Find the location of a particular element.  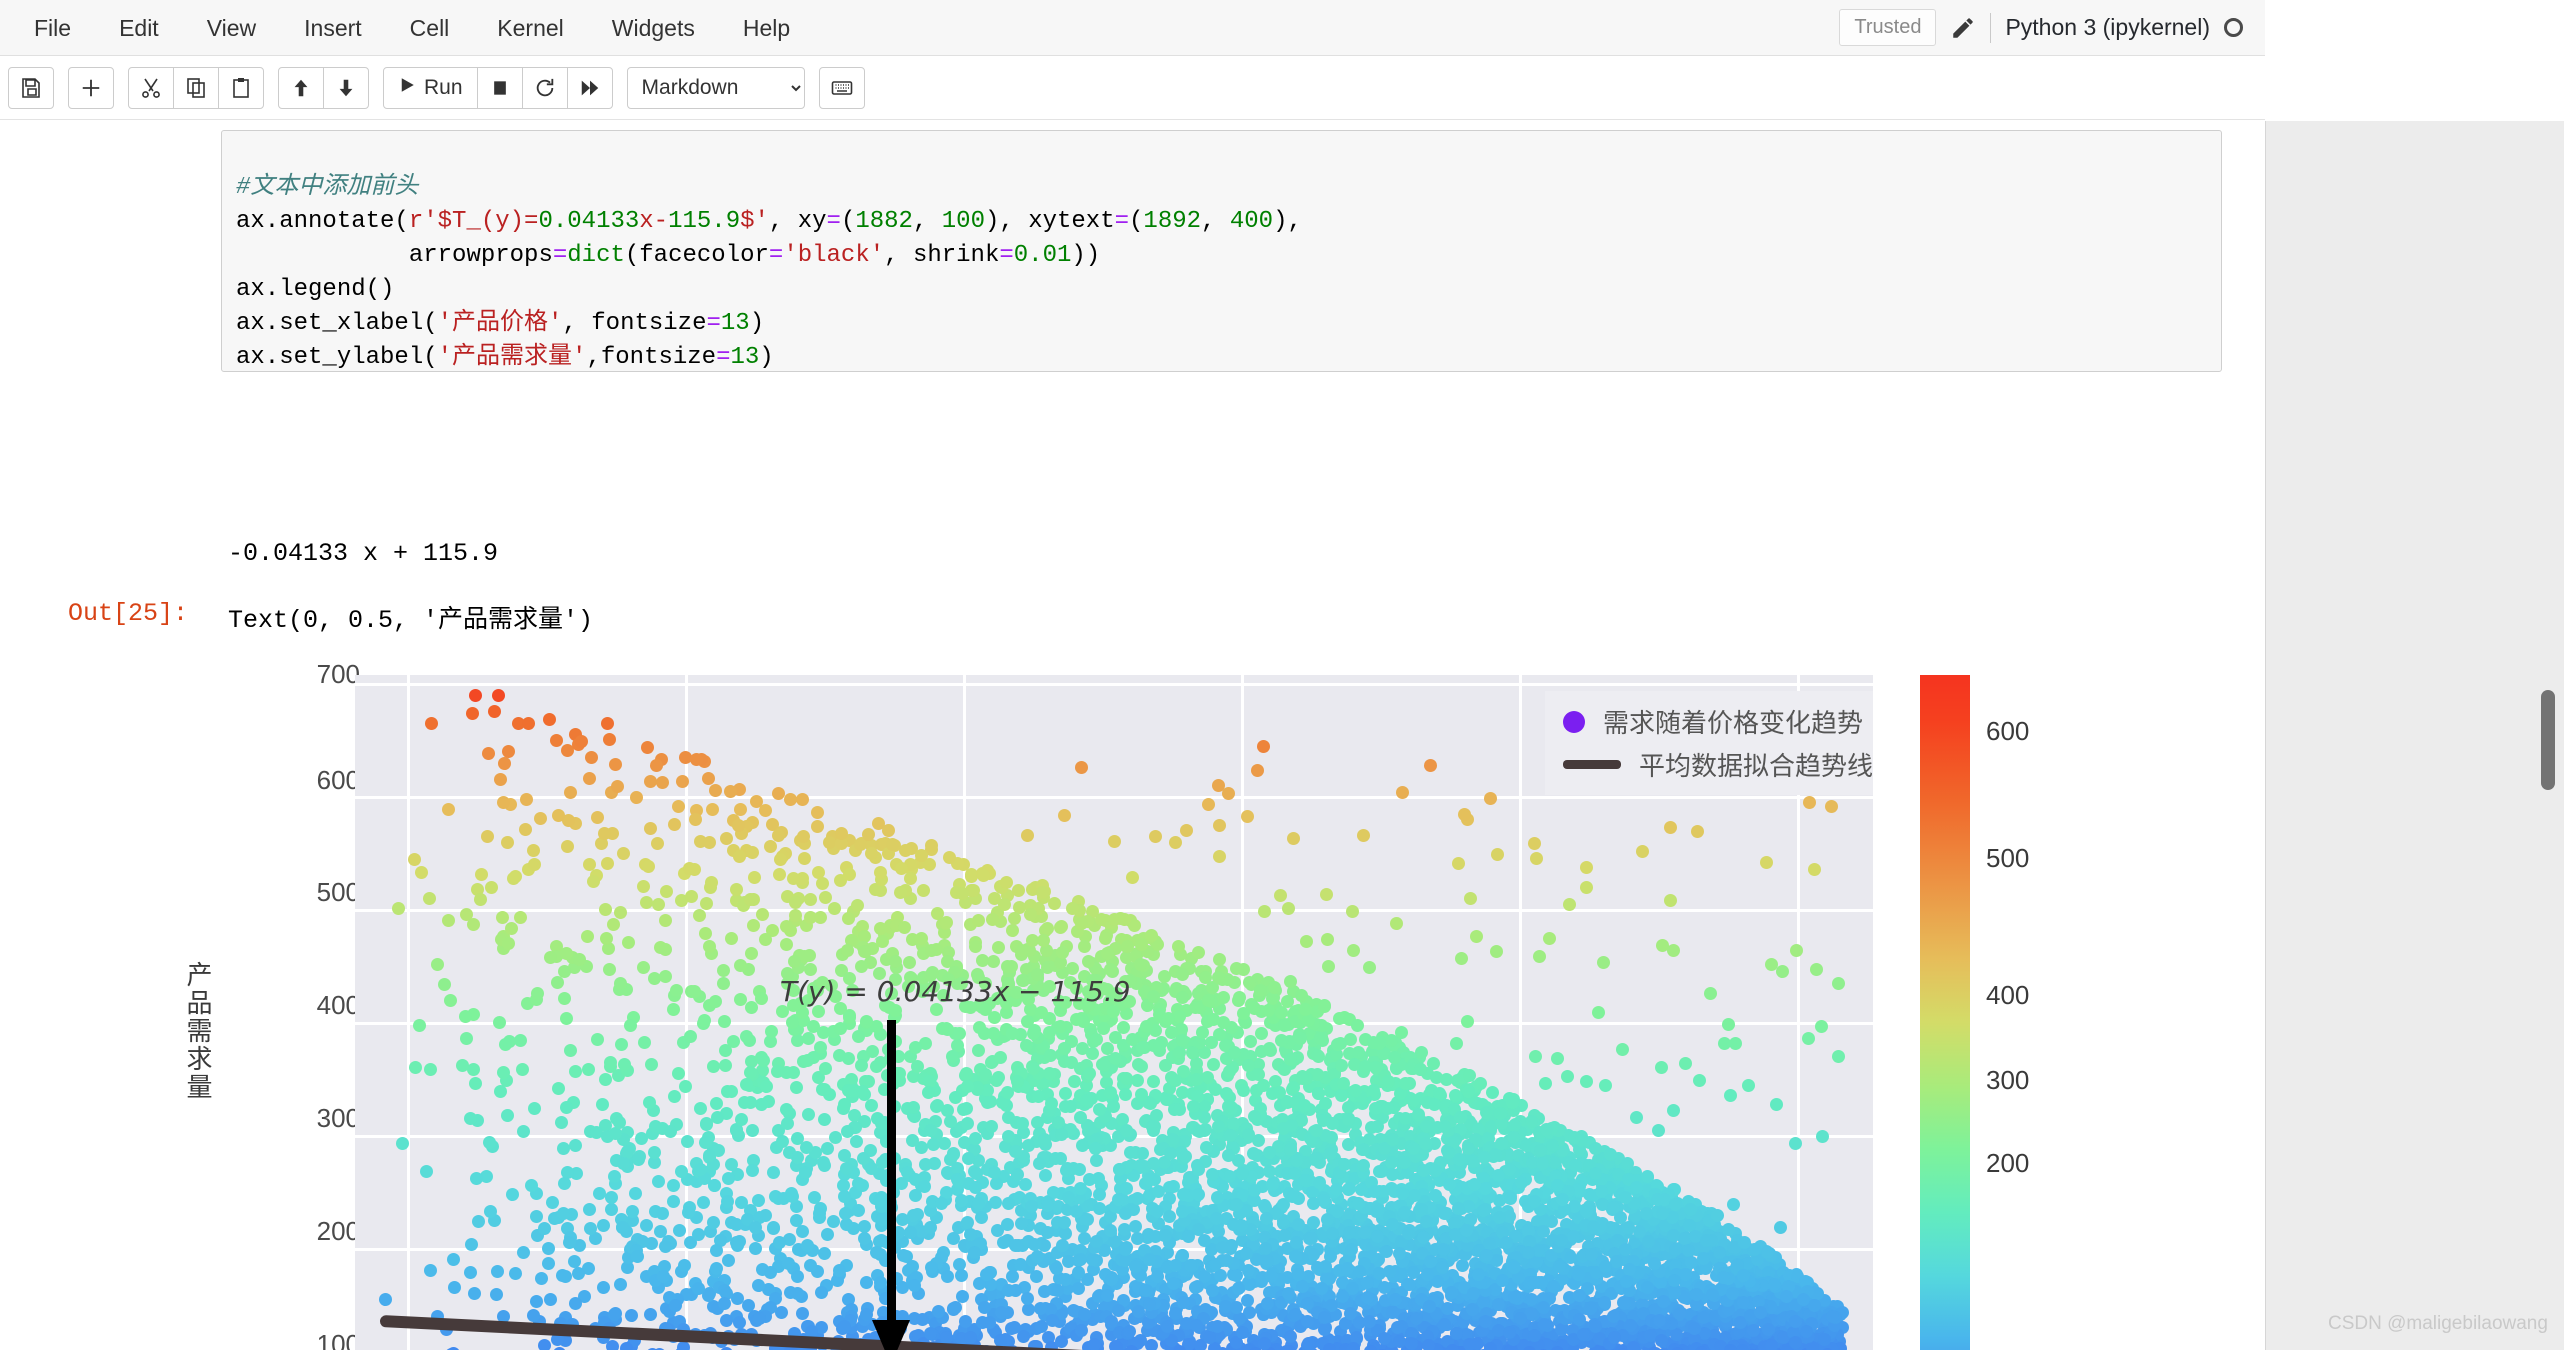

watermark-text: CSDN @maligebilaowang is located at coordinates (2438, 1323).